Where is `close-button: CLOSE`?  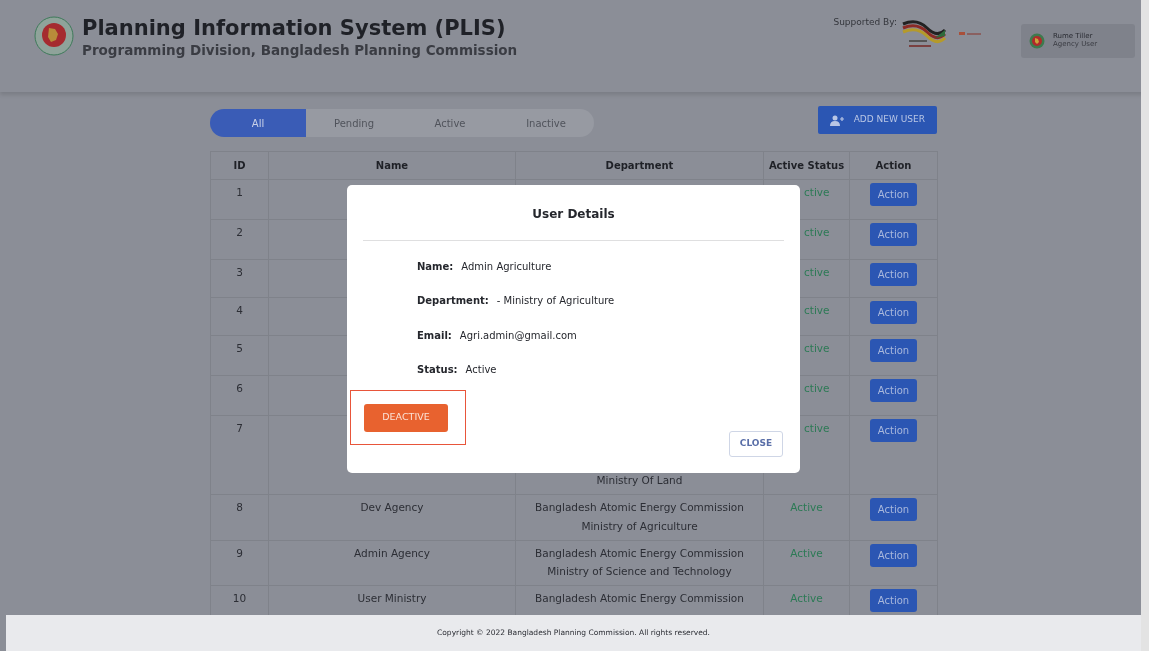 close-button: CLOSE is located at coordinates (756, 444).